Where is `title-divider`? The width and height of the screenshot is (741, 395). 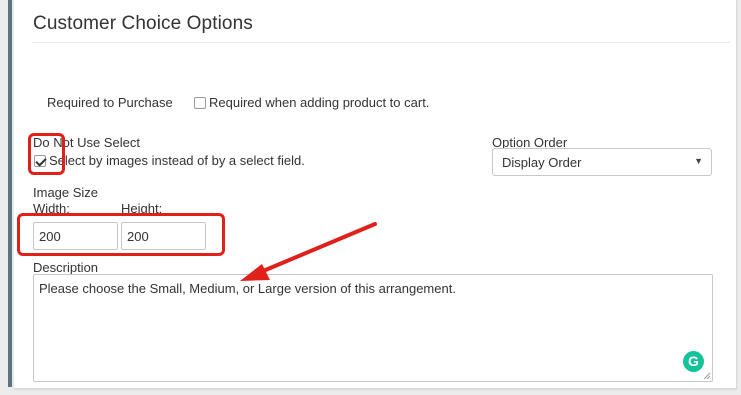
title-divider is located at coordinates (381, 42).